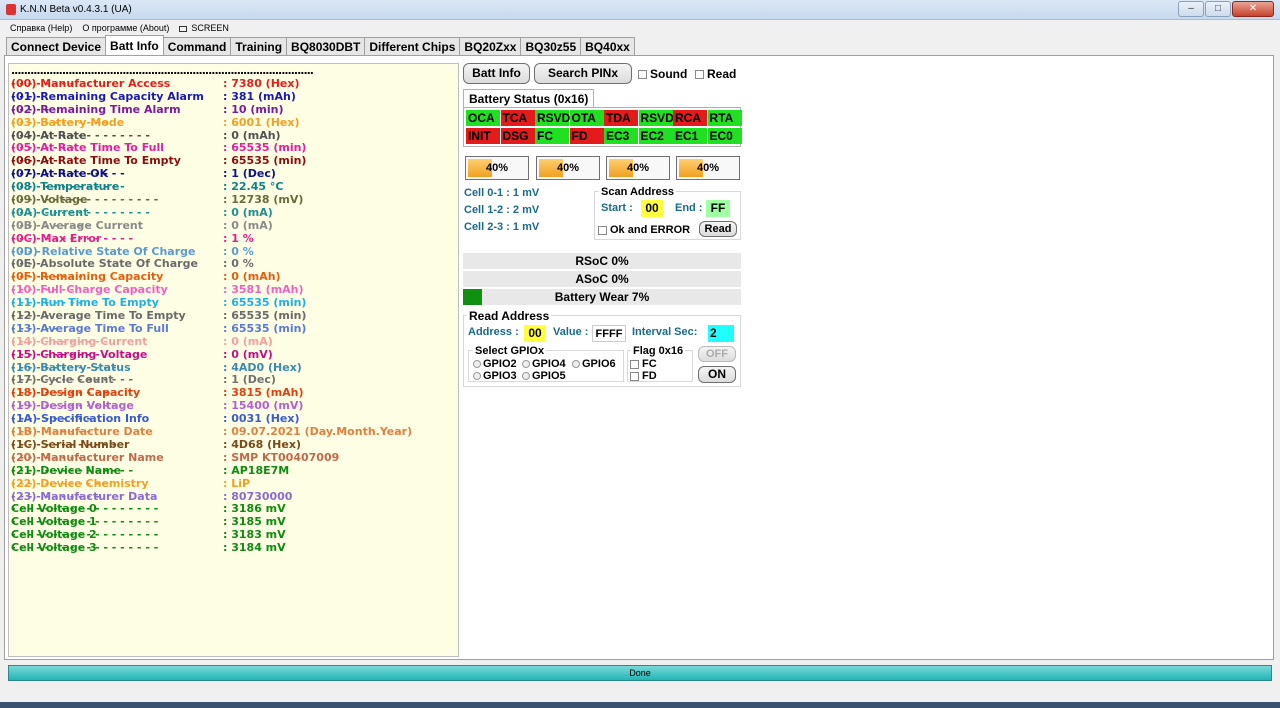 The width and height of the screenshot is (1280, 708). What do you see at coordinates (41, 28) in the screenshot?
I see `menu-help: Справка (Help)` at bounding box center [41, 28].